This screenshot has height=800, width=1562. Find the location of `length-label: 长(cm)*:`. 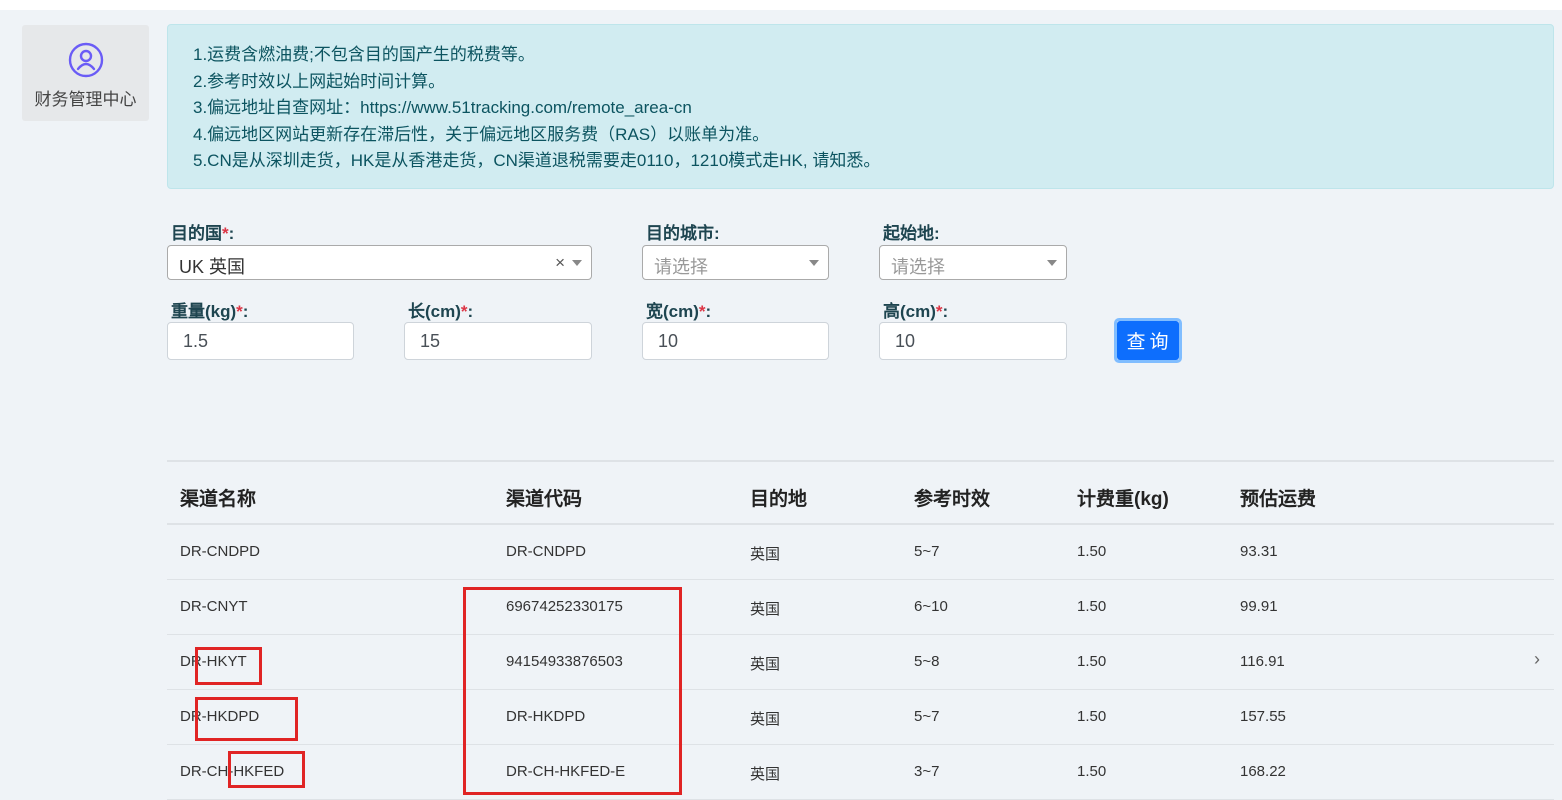

length-label: 长(cm)*: is located at coordinates (441, 311).